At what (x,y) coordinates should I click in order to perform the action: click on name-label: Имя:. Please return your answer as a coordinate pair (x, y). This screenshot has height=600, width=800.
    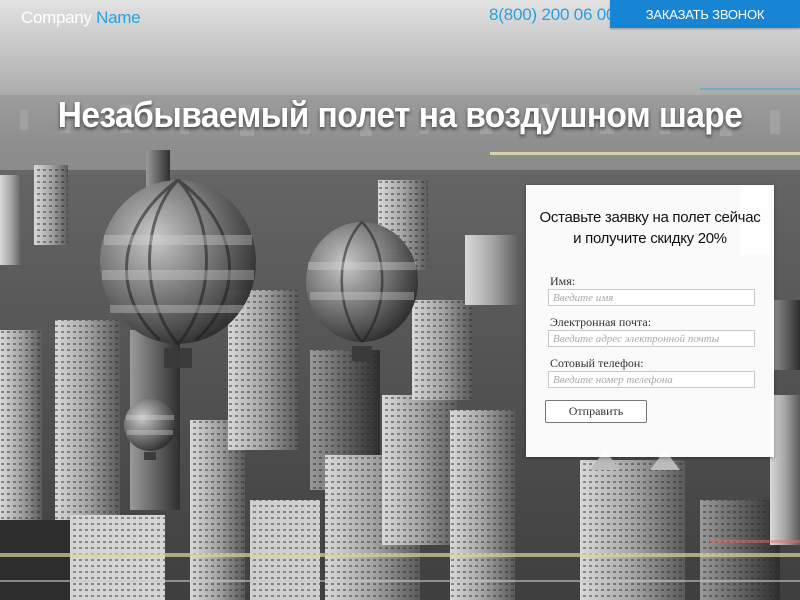
    Looking at the image, I should click on (563, 281).